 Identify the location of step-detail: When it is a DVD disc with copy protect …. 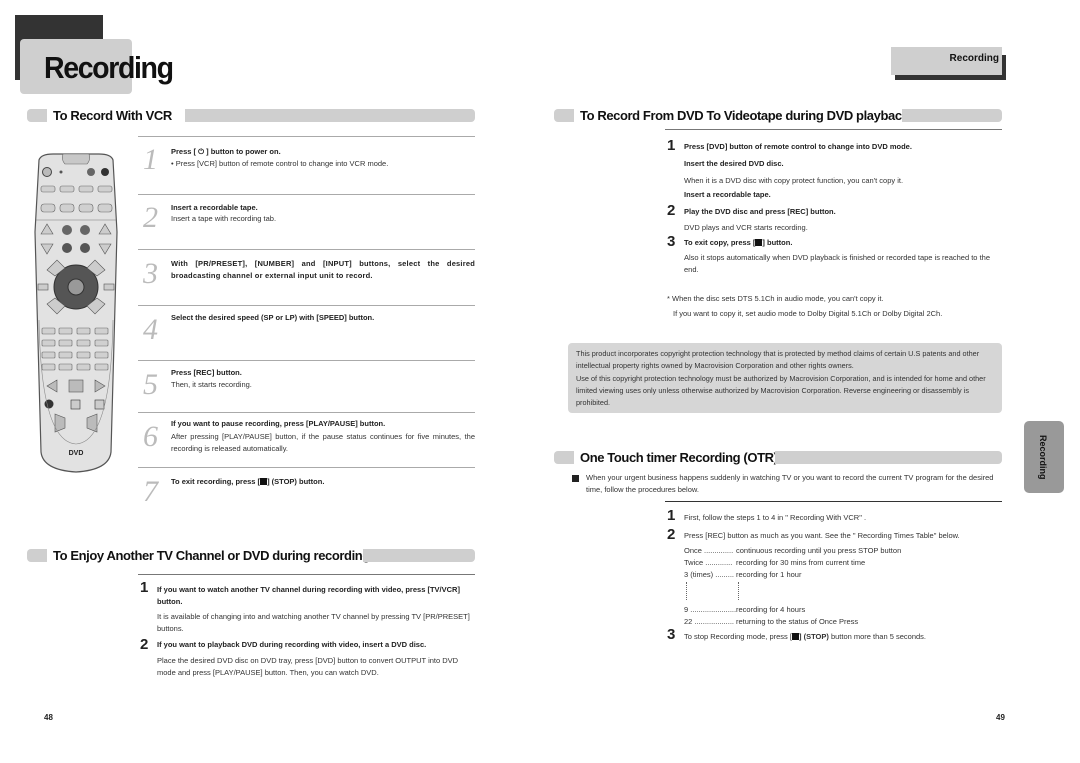
(794, 180).